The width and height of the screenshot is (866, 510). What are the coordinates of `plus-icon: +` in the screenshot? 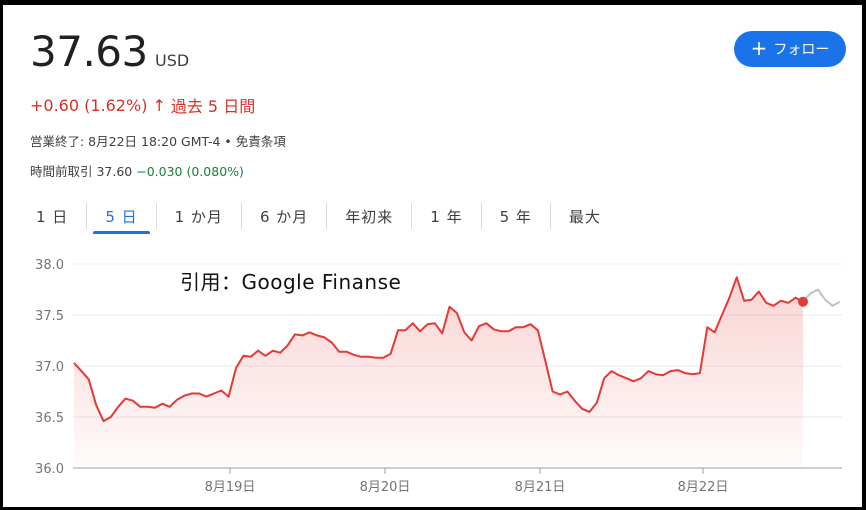 It's located at (759, 48).